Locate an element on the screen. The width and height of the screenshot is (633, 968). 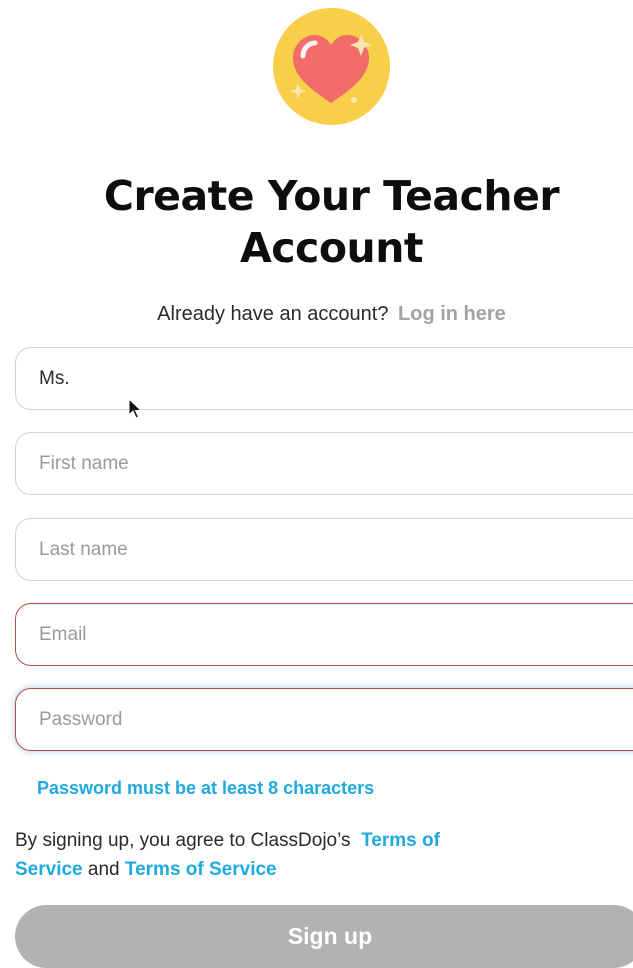
terms-of-service-link-2: Terms of Service is located at coordinates (201, 869).